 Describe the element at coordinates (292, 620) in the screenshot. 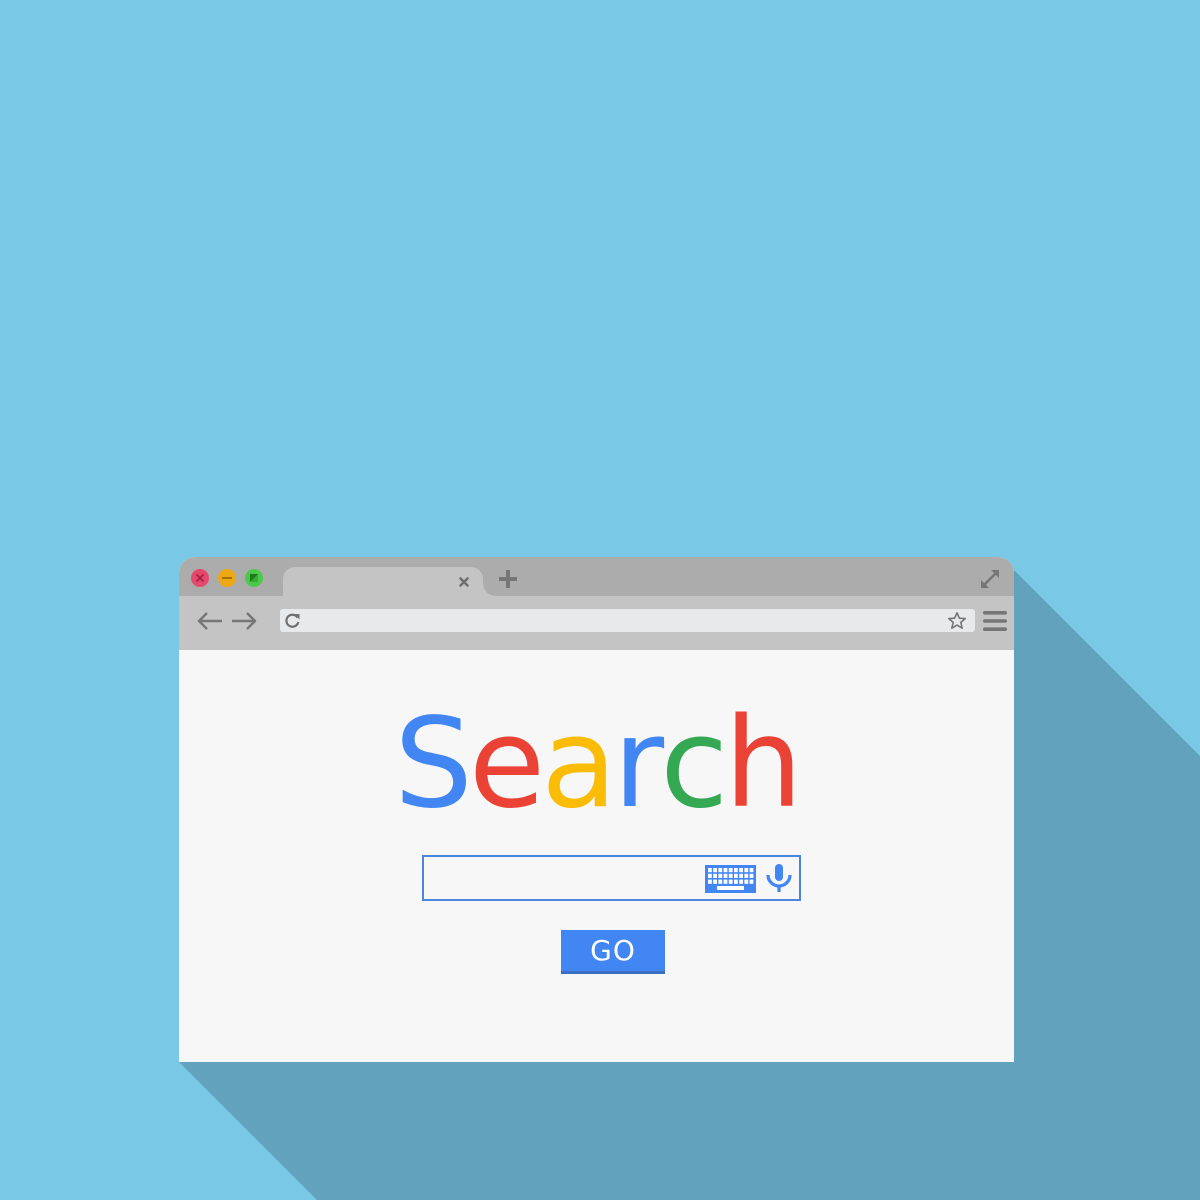

I see `reload-icon` at that location.